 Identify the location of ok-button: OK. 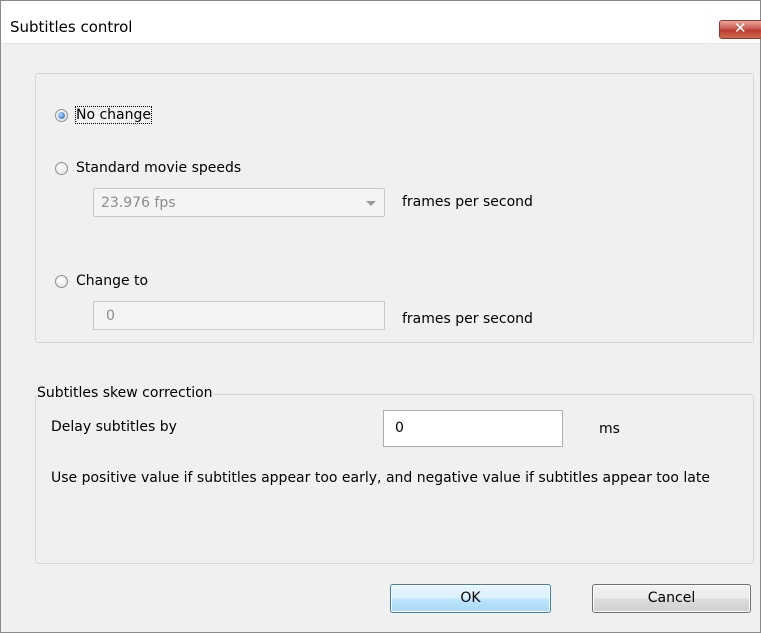
(470, 598).